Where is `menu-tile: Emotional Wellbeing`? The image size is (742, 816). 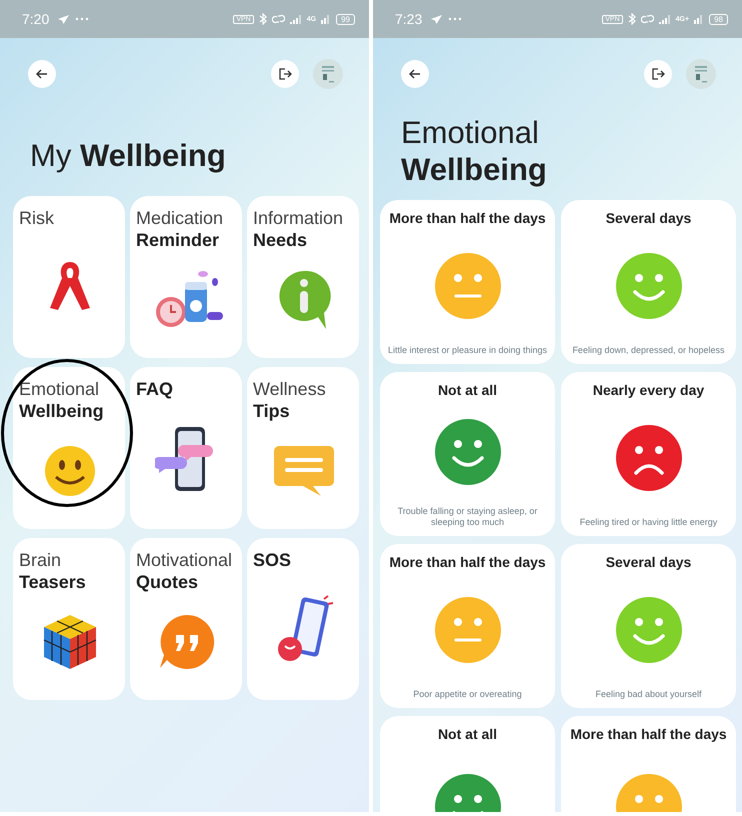 menu-tile: Emotional Wellbeing is located at coordinates (69, 448).